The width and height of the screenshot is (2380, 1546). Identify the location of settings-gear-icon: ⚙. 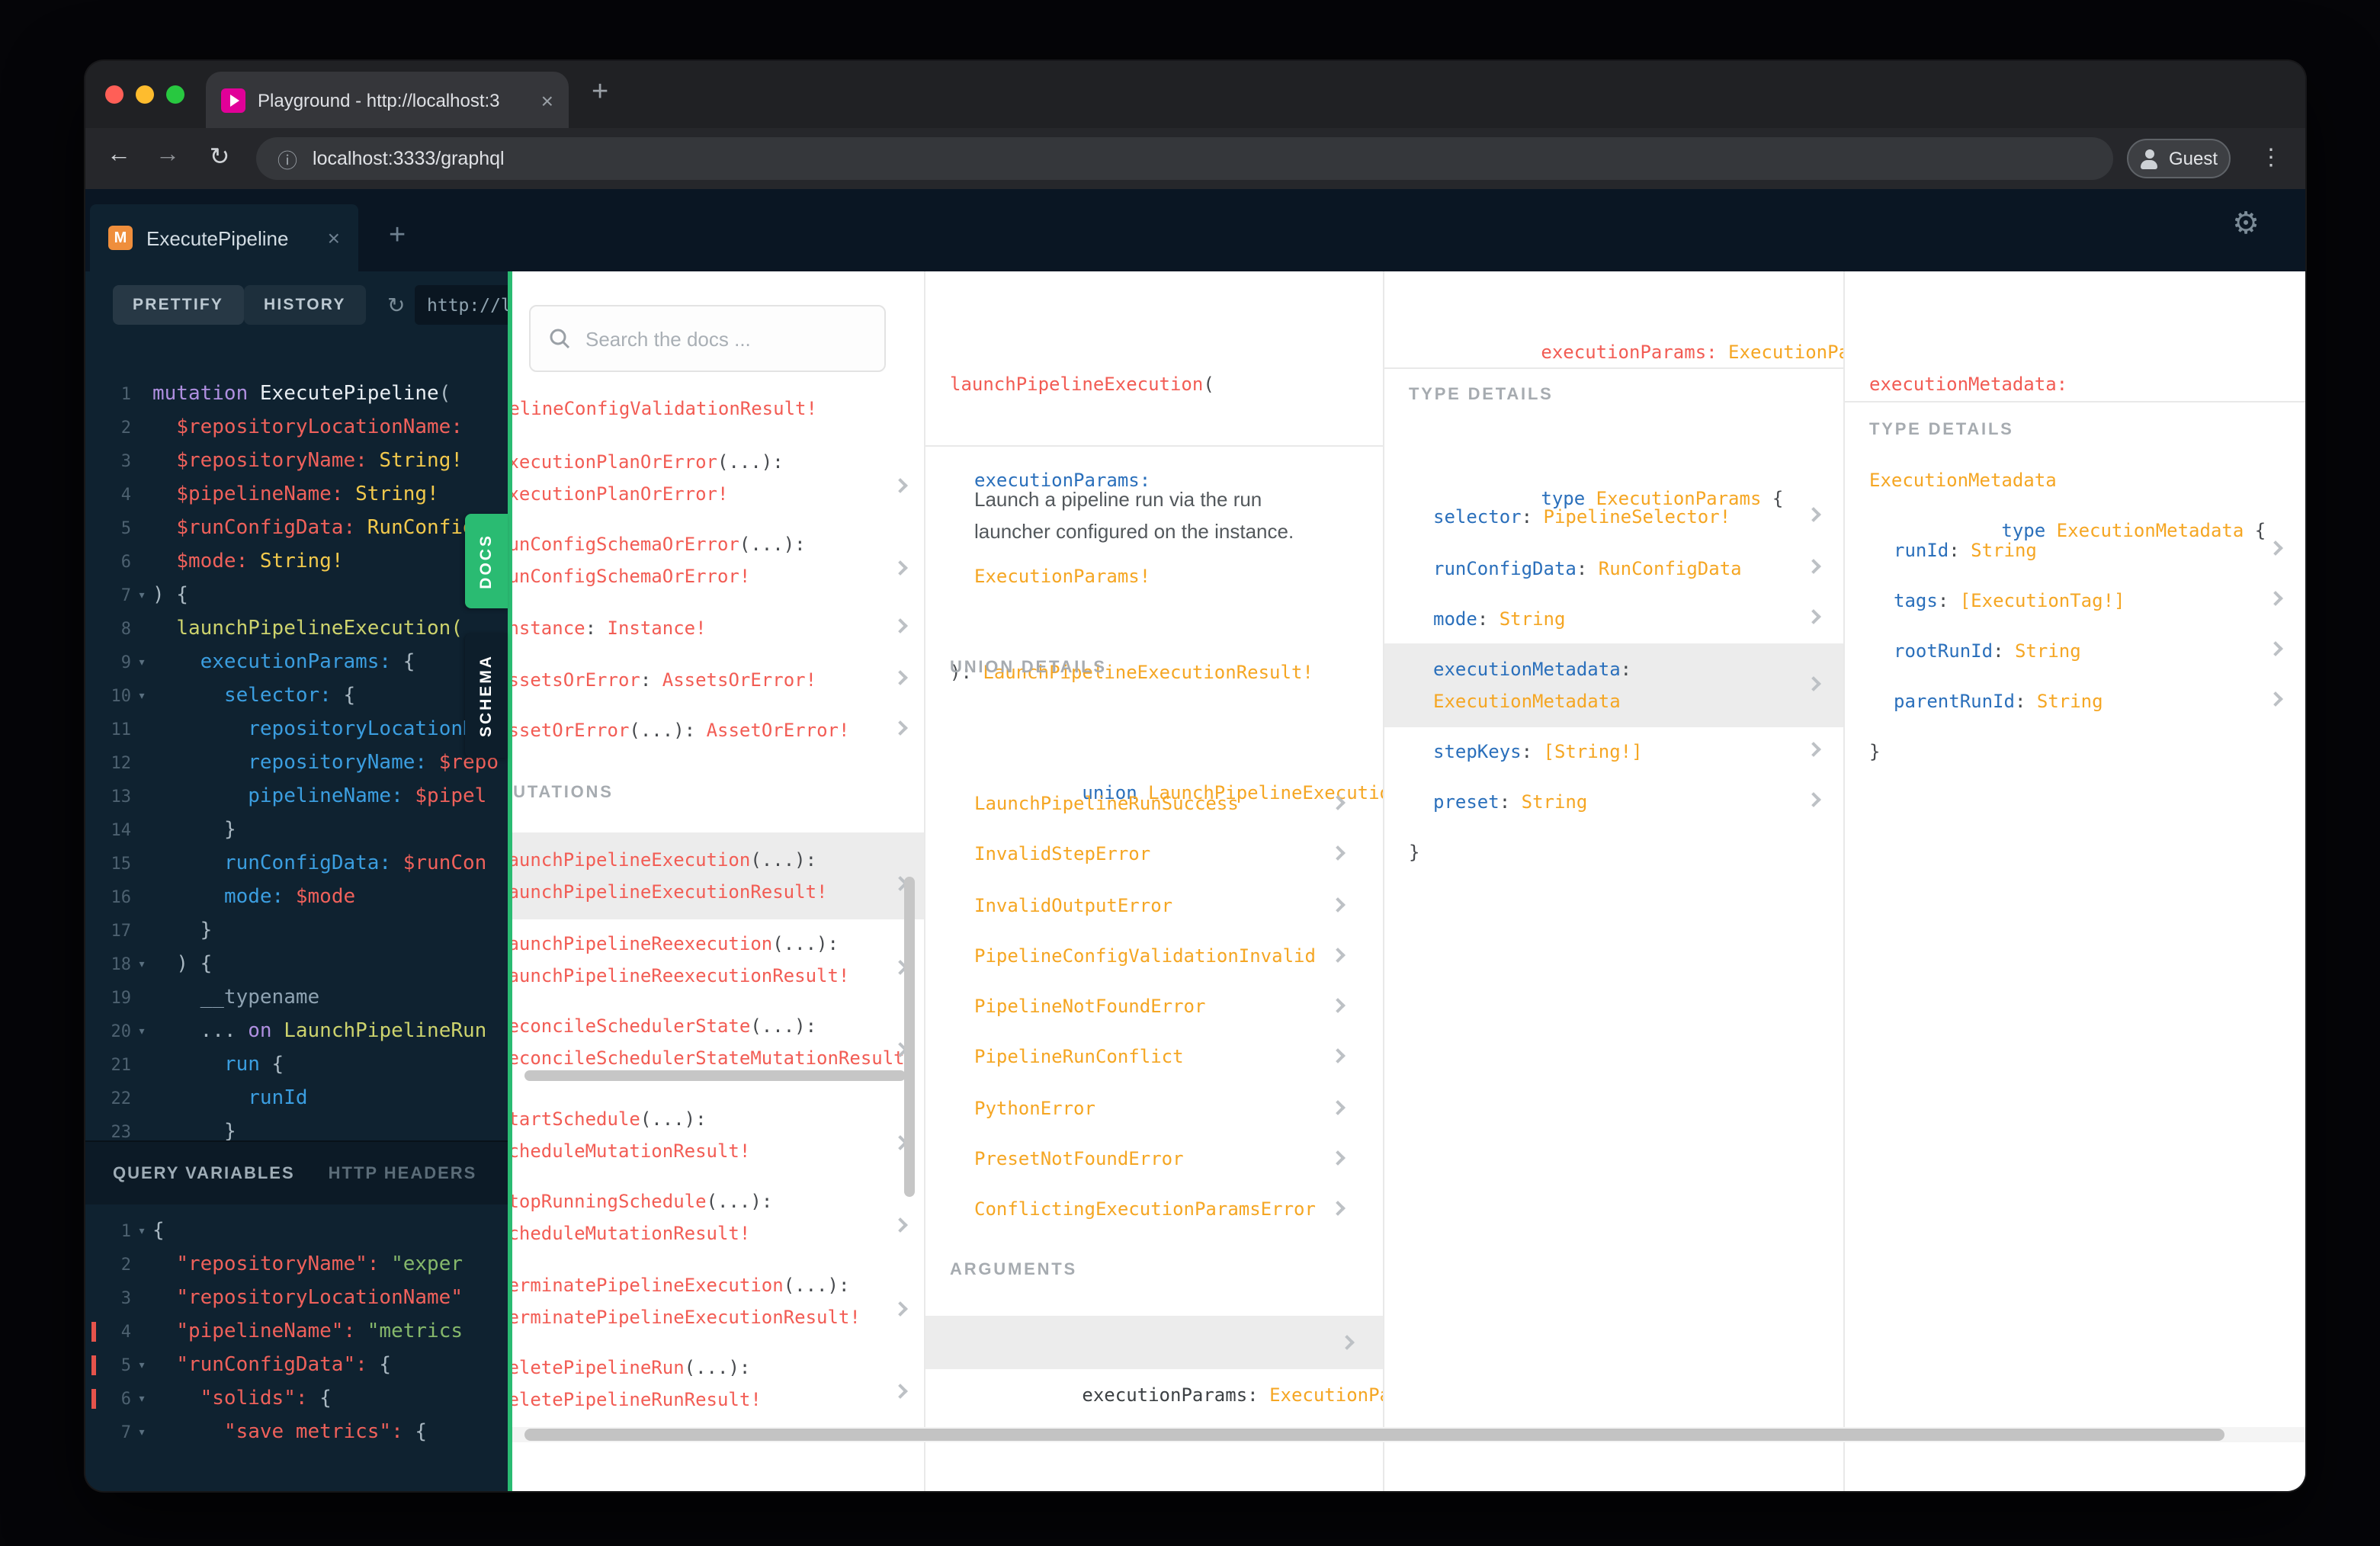
(2246, 224).